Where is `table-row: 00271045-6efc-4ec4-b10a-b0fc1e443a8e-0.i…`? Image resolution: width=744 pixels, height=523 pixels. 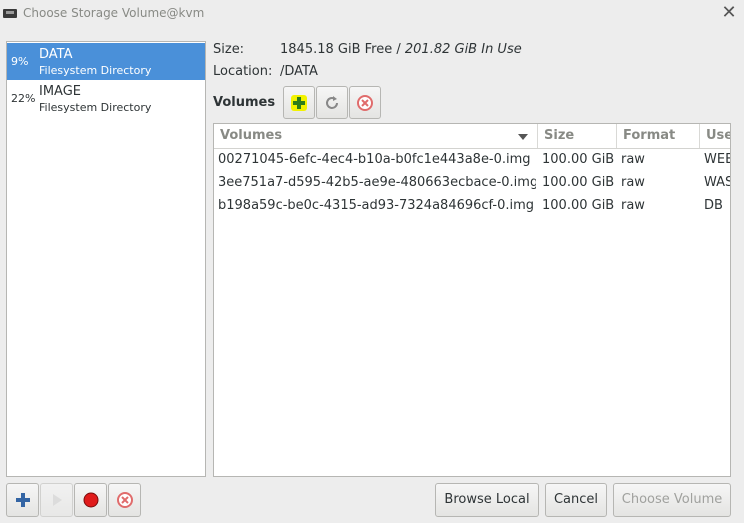
table-row: 00271045-6efc-4ec4-b10a-b0fc1e443a8e-0.i… is located at coordinates (472, 160).